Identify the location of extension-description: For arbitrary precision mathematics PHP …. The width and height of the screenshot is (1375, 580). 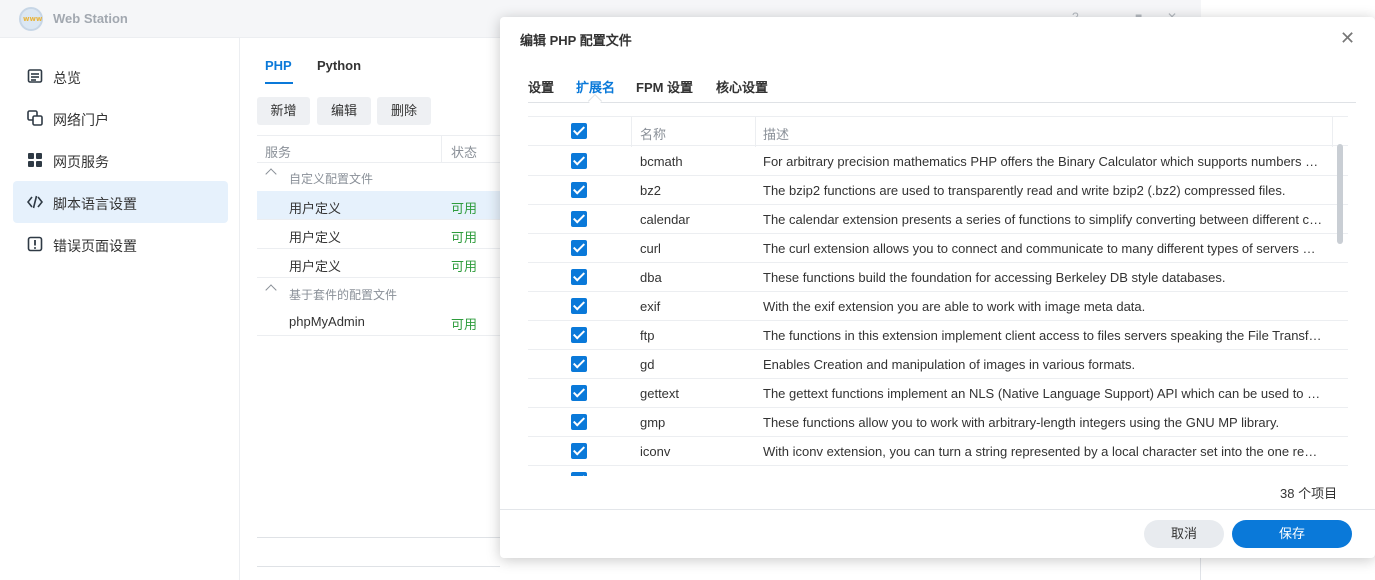
(1043, 161).